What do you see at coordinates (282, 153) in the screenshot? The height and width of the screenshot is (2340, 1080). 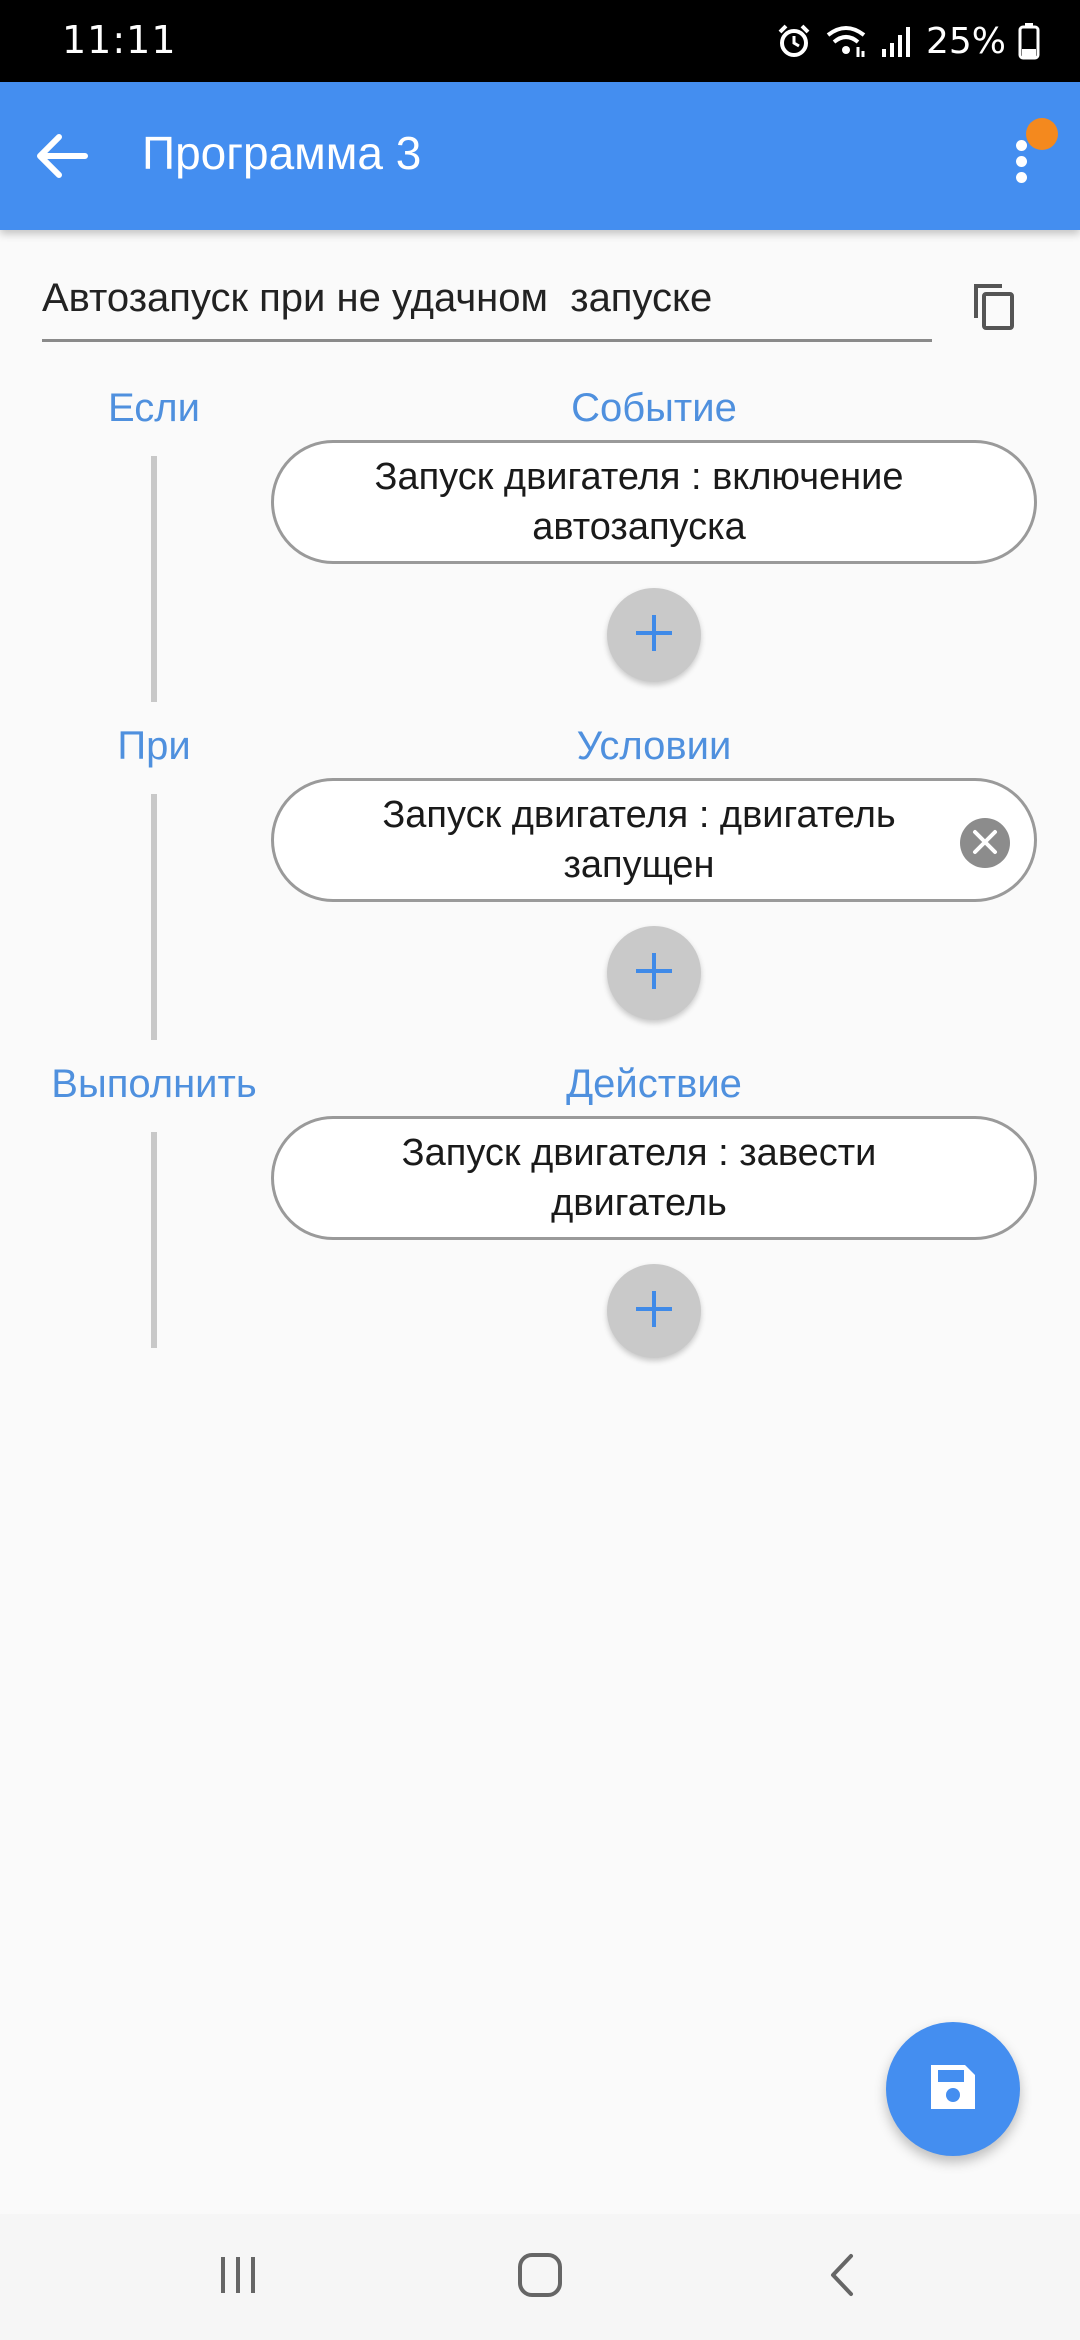 I see `page-title: Программа 3` at bounding box center [282, 153].